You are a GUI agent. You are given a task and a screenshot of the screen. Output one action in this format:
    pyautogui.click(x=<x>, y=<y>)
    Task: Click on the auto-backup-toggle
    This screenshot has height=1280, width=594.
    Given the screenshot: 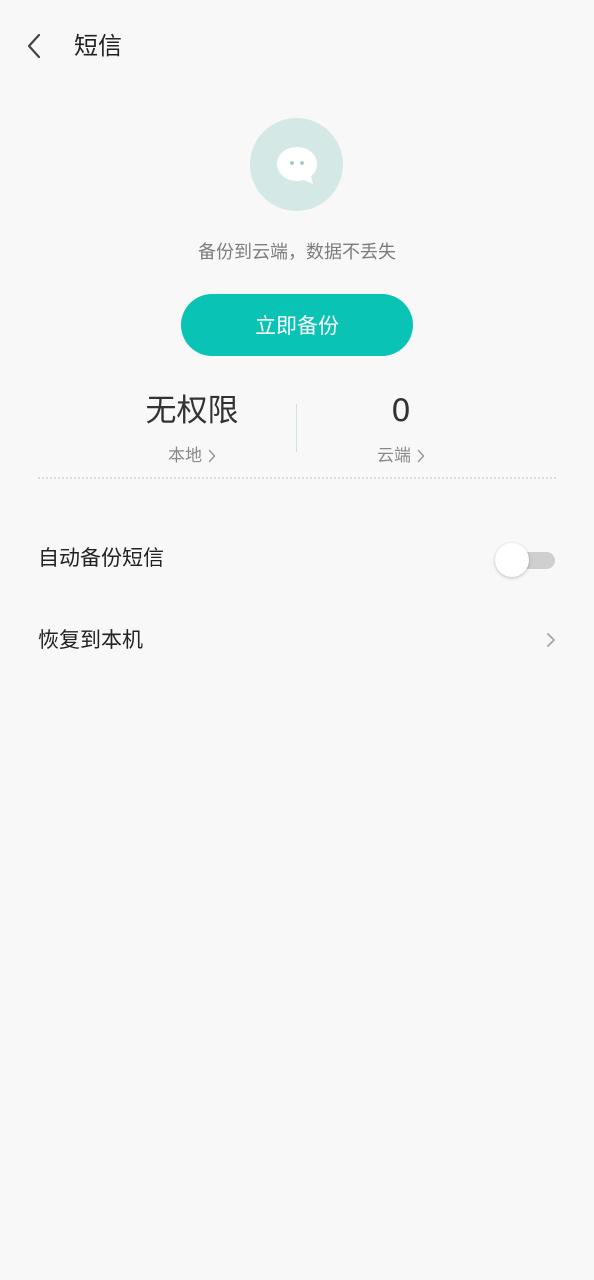 What is the action you would take?
    pyautogui.click(x=526, y=561)
    